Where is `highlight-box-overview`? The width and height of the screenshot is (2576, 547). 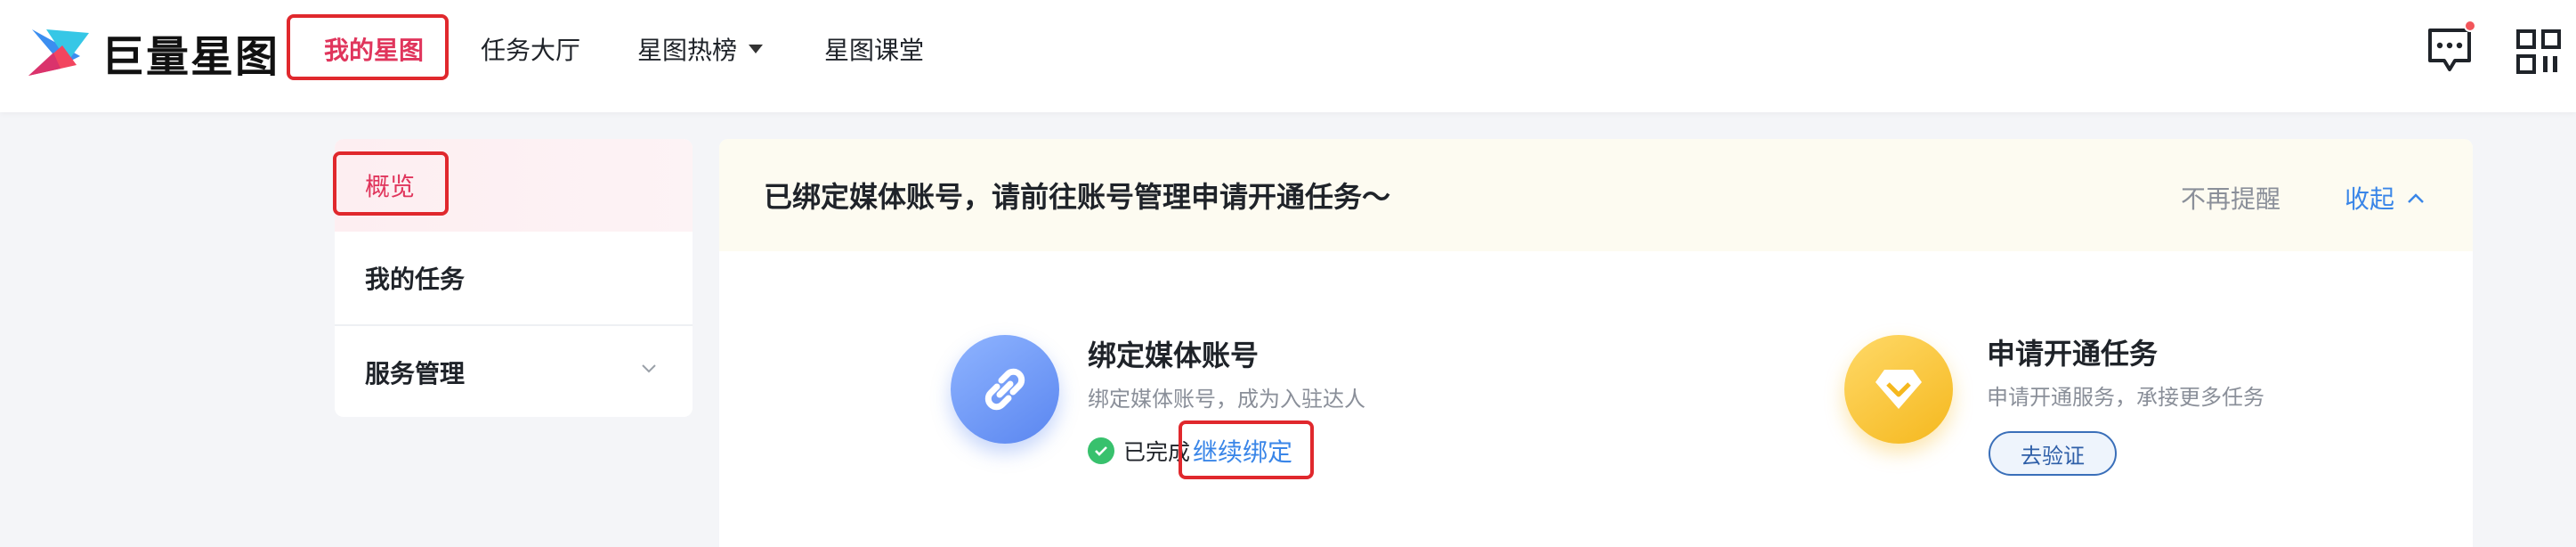
highlight-box-overview is located at coordinates (391, 183).